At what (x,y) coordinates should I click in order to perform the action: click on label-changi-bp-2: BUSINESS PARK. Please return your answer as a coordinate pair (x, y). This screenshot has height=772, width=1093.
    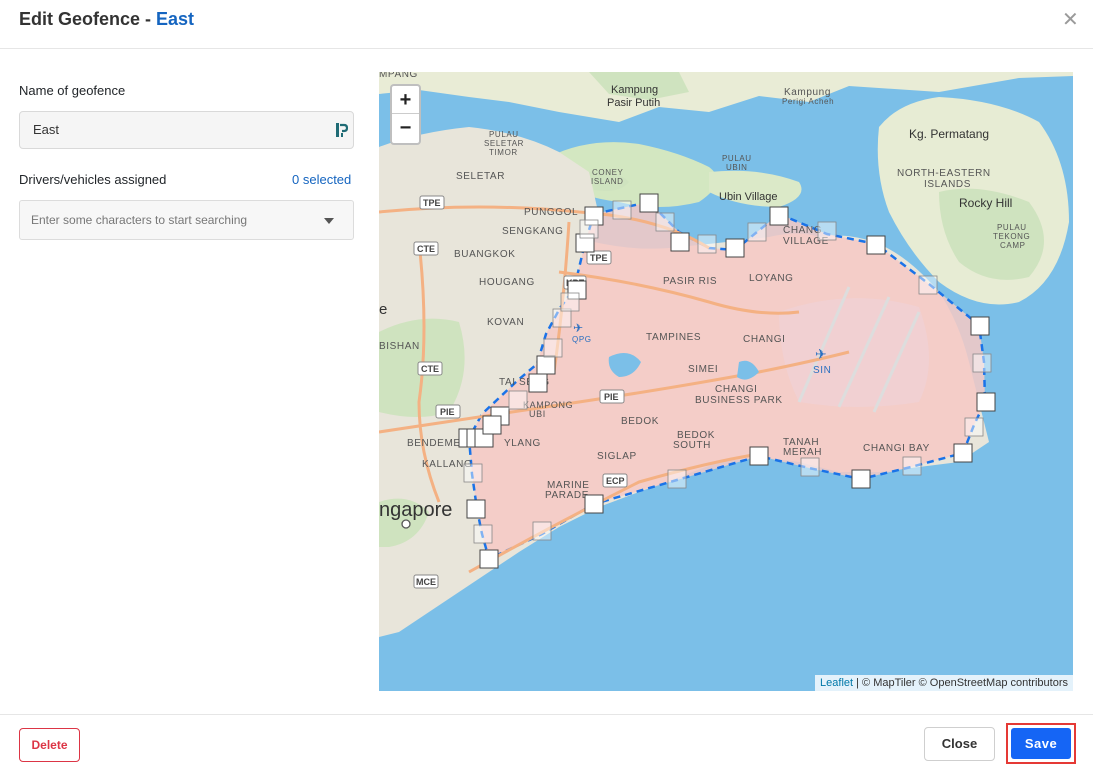
    Looking at the image, I should click on (739, 400).